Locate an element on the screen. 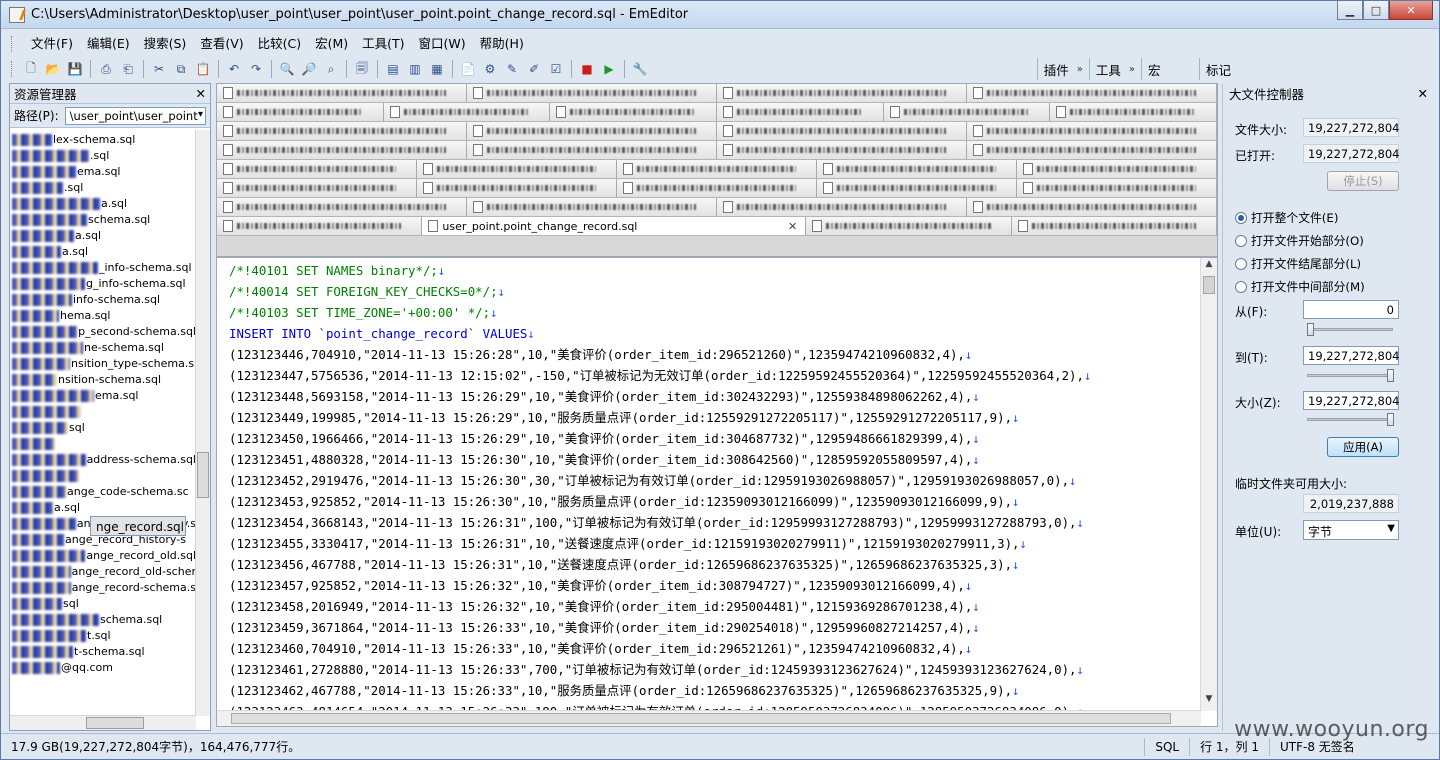 This screenshot has height=760, width=1440. file-list-item: nsition-schema.sql is located at coordinates (103, 380).